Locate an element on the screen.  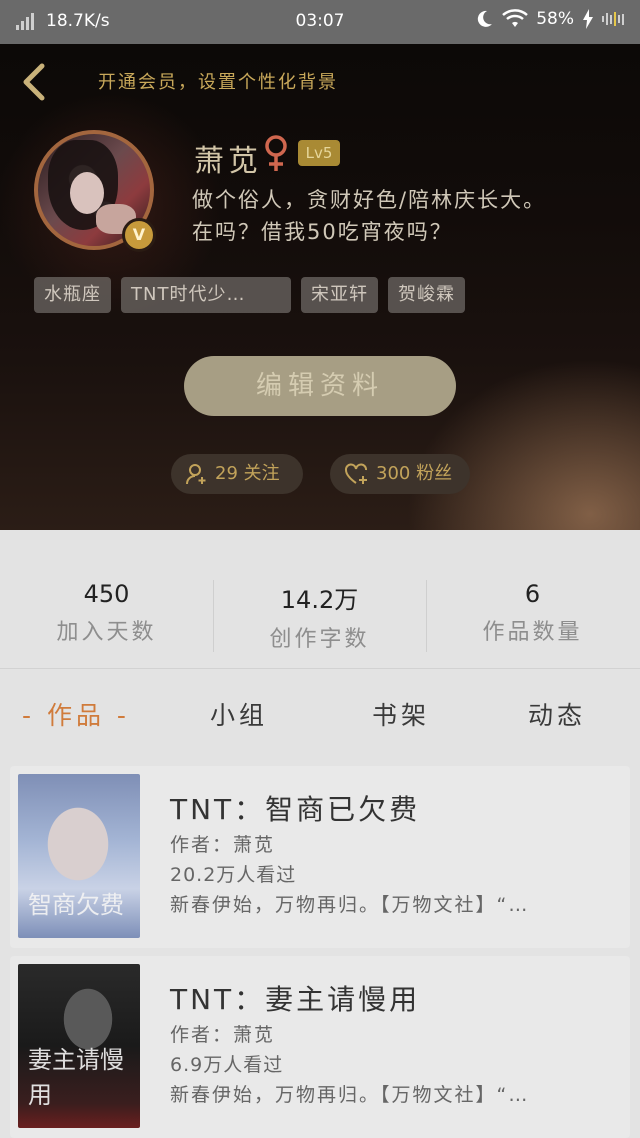
status-bar: 18.7K/s 03:07 58% is located at coordinates (320, 22).